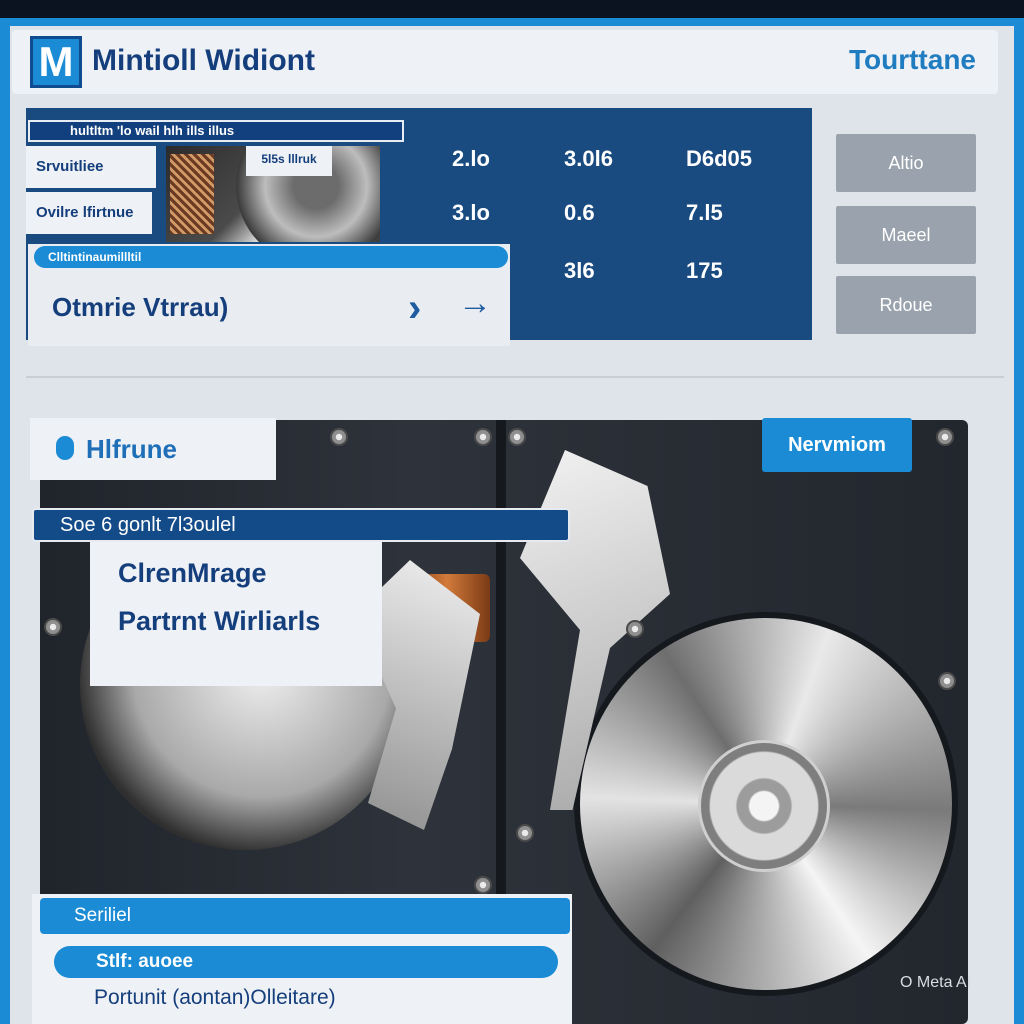  What do you see at coordinates (140, 307) in the screenshot?
I see `sub-card-text: Otmrie Vtrrau)` at bounding box center [140, 307].